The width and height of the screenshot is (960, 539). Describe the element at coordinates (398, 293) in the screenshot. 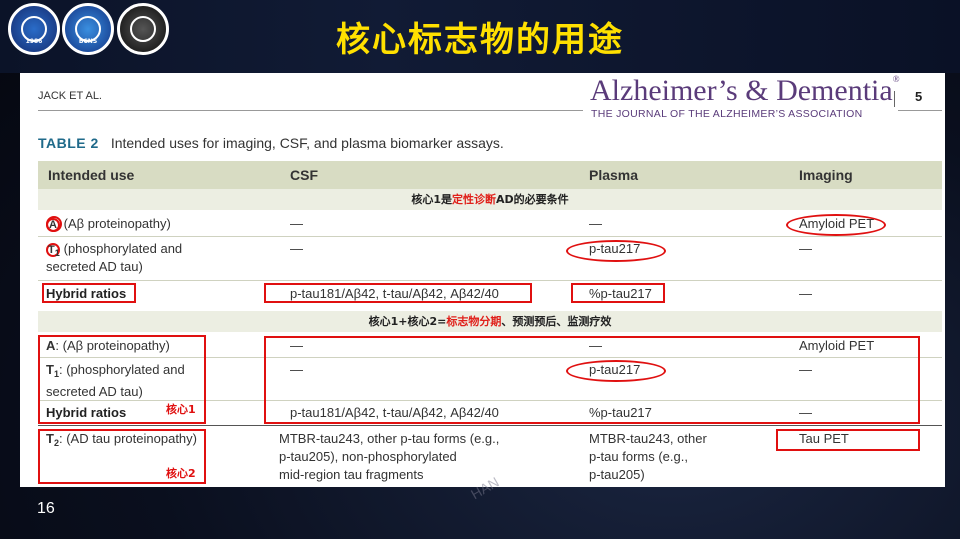

I see `annotation-box-csf-ratios` at that location.